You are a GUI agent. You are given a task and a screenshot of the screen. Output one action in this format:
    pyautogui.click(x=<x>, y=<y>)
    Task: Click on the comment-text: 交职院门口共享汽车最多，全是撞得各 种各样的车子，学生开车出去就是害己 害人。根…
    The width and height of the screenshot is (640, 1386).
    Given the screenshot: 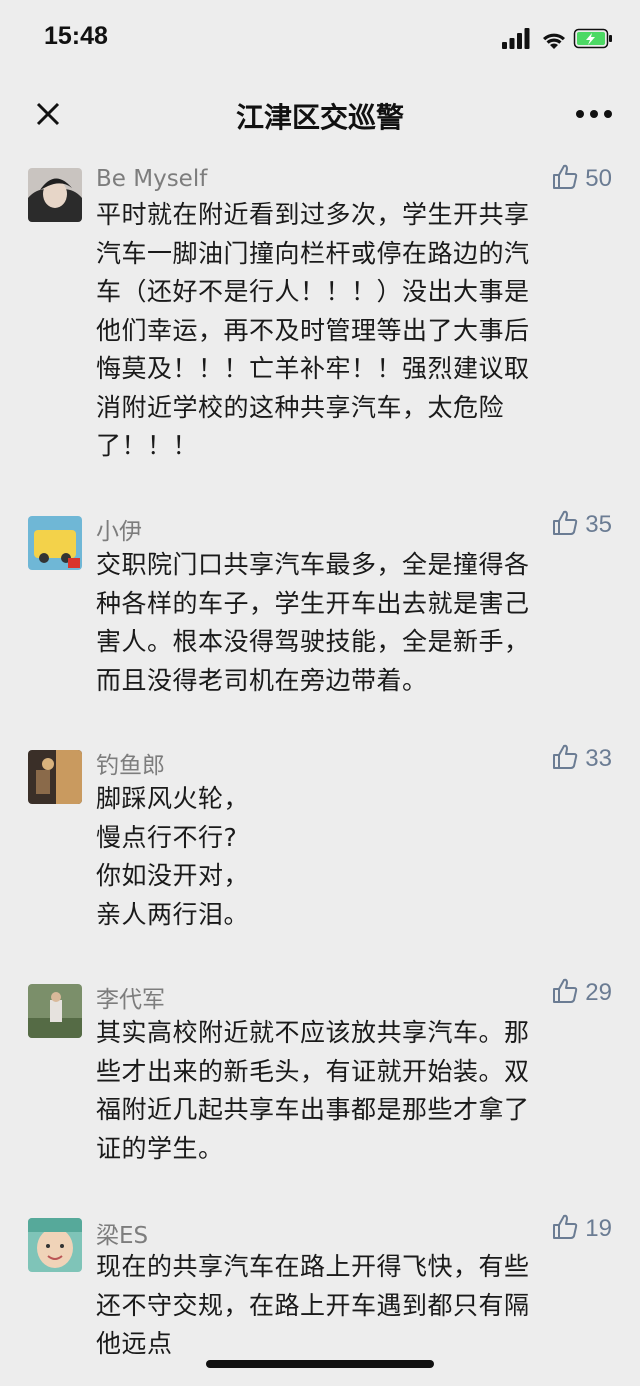 What is the action you would take?
    pyautogui.click(x=313, y=622)
    